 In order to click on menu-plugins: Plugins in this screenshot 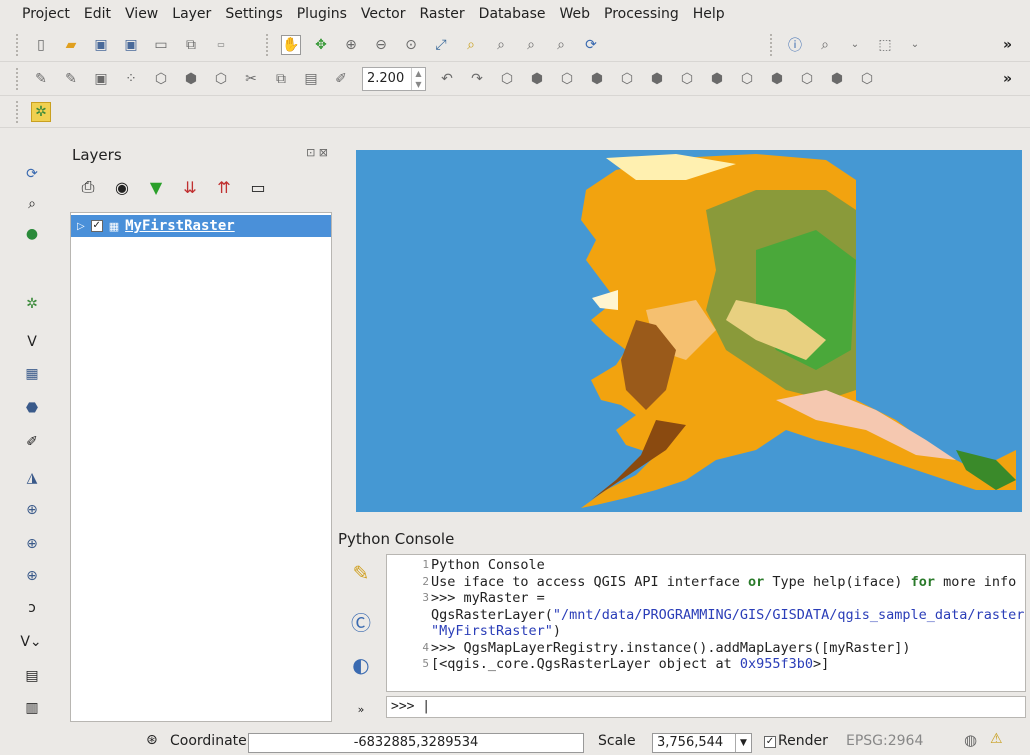, I will do `click(322, 14)`.